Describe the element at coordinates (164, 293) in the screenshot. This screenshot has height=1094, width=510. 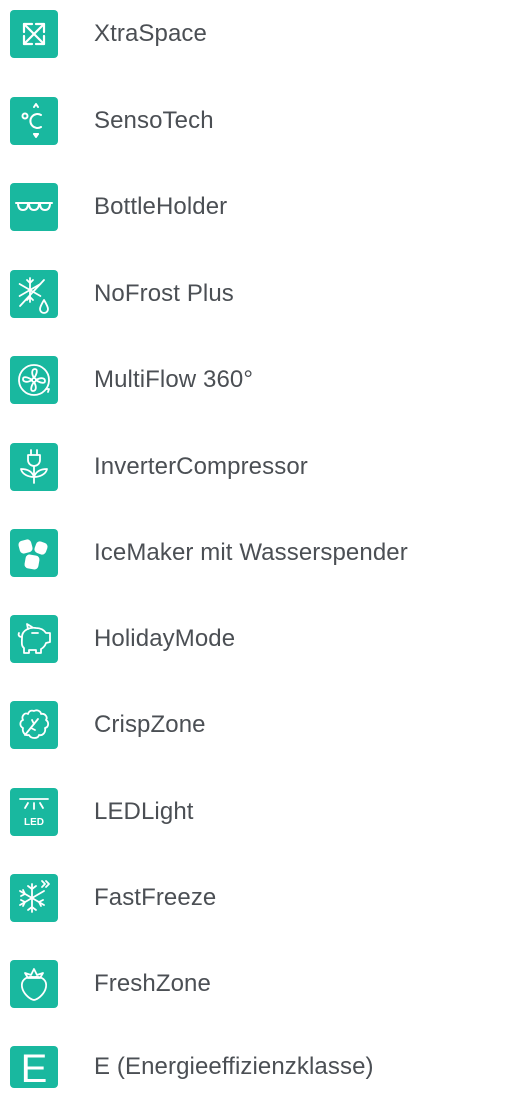
I see `feature-label: NoFrost Plus` at that location.